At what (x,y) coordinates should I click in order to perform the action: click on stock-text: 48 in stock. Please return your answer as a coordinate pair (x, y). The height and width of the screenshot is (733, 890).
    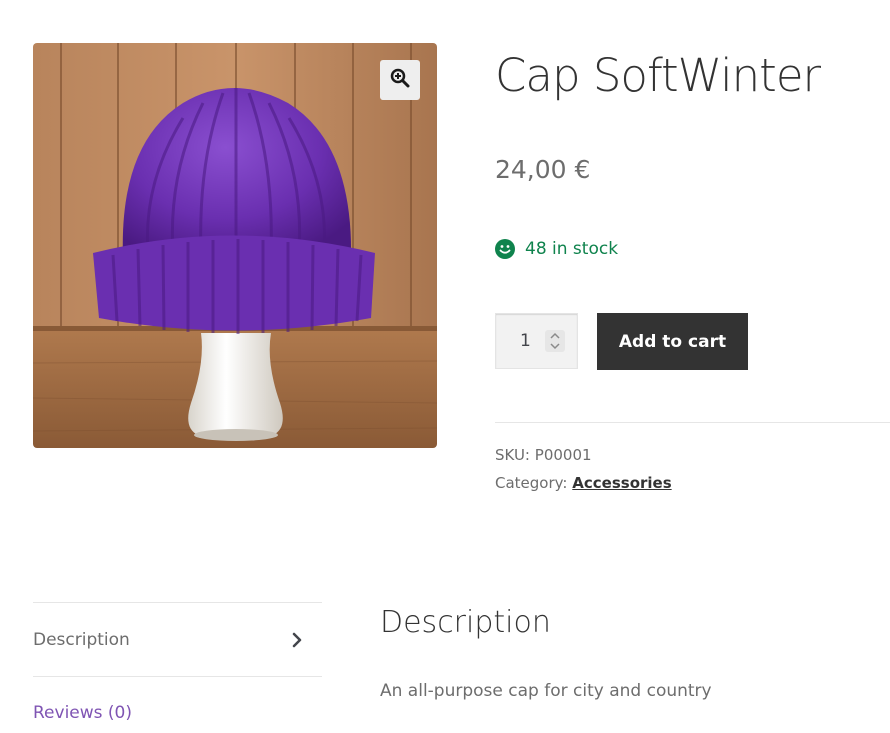
    Looking at the image, I should click on (572, 249).